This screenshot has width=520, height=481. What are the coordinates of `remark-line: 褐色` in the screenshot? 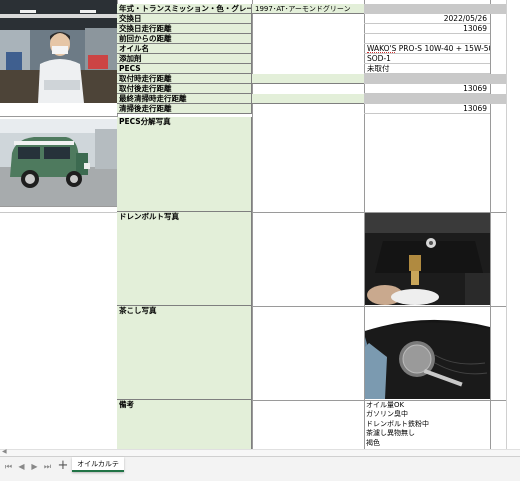 It's located at (373, 442).